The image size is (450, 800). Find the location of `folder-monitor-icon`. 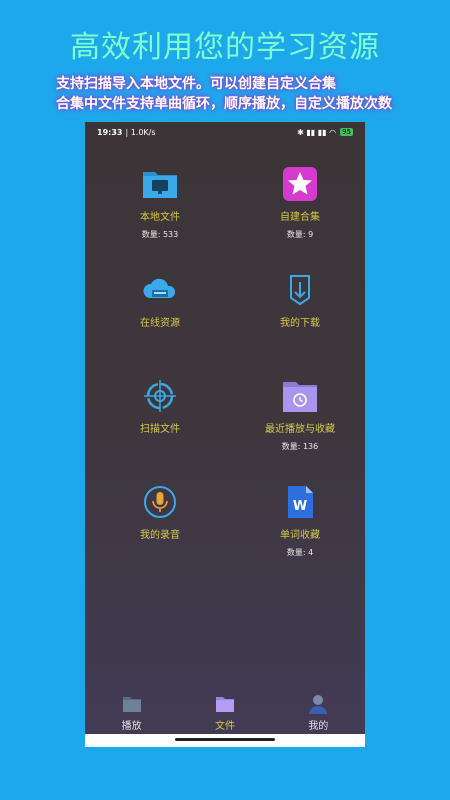

folder-monitor-icon is located at coordinates (160, 185).